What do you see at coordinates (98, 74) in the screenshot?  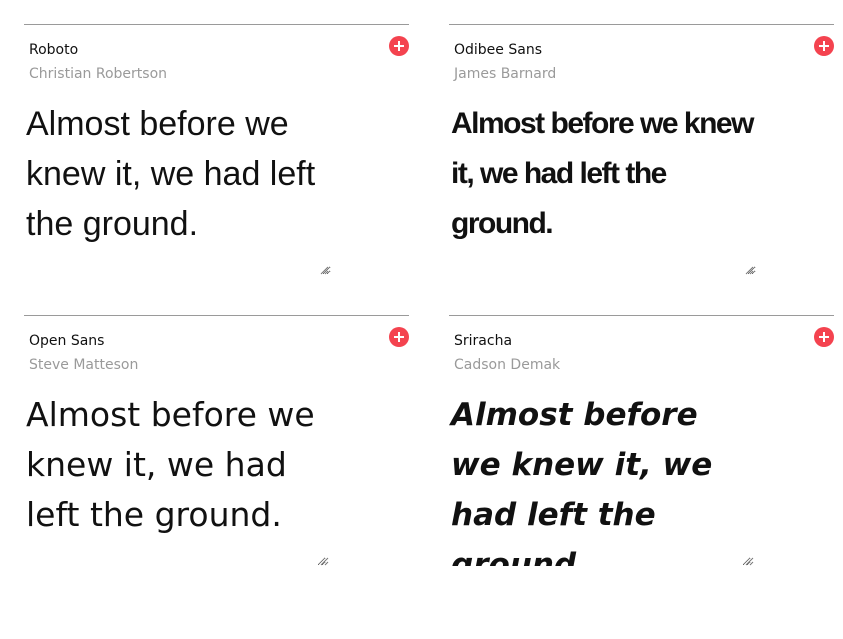 I see `font-designer: Christian Robertson` at bounding box center [98, 74].